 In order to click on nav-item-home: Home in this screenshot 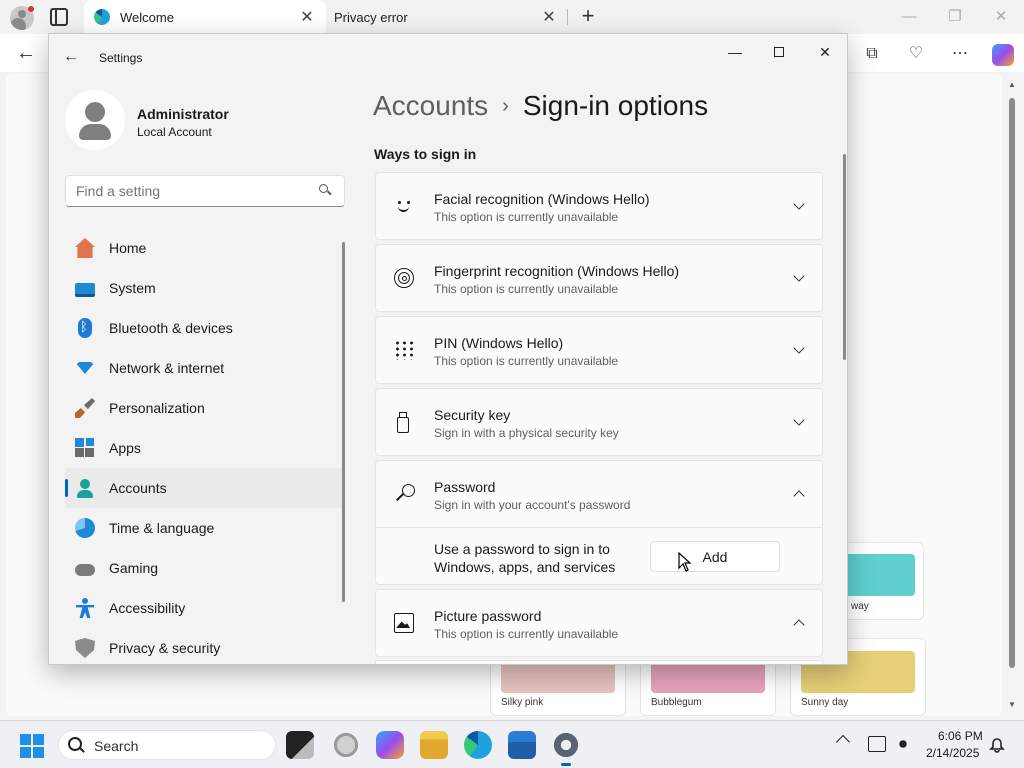, I will do `click(204, 248)`.